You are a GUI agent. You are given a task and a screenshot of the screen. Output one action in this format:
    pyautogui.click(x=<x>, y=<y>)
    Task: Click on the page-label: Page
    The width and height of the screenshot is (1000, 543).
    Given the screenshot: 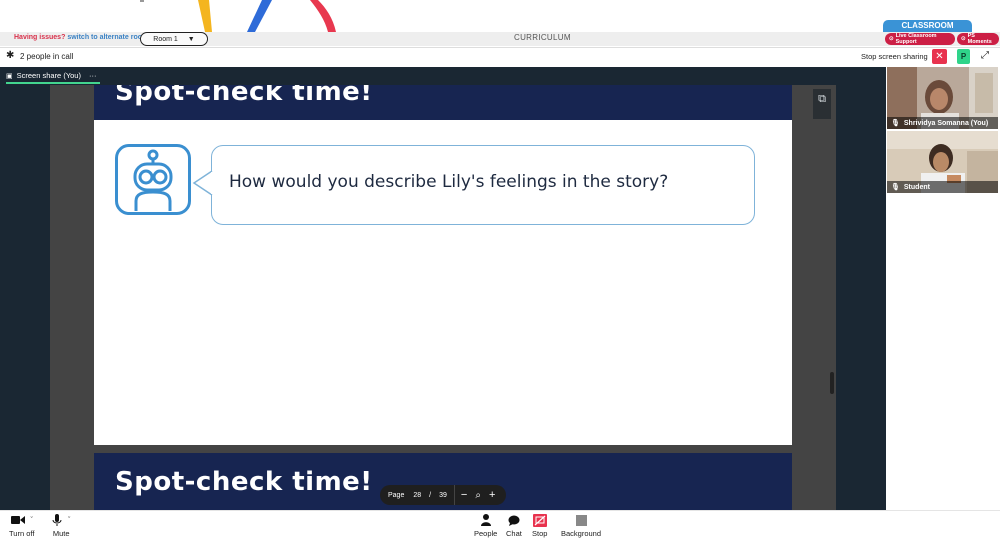 What is the action you would take?
    pyautogui.click(x=396, y=495)
    